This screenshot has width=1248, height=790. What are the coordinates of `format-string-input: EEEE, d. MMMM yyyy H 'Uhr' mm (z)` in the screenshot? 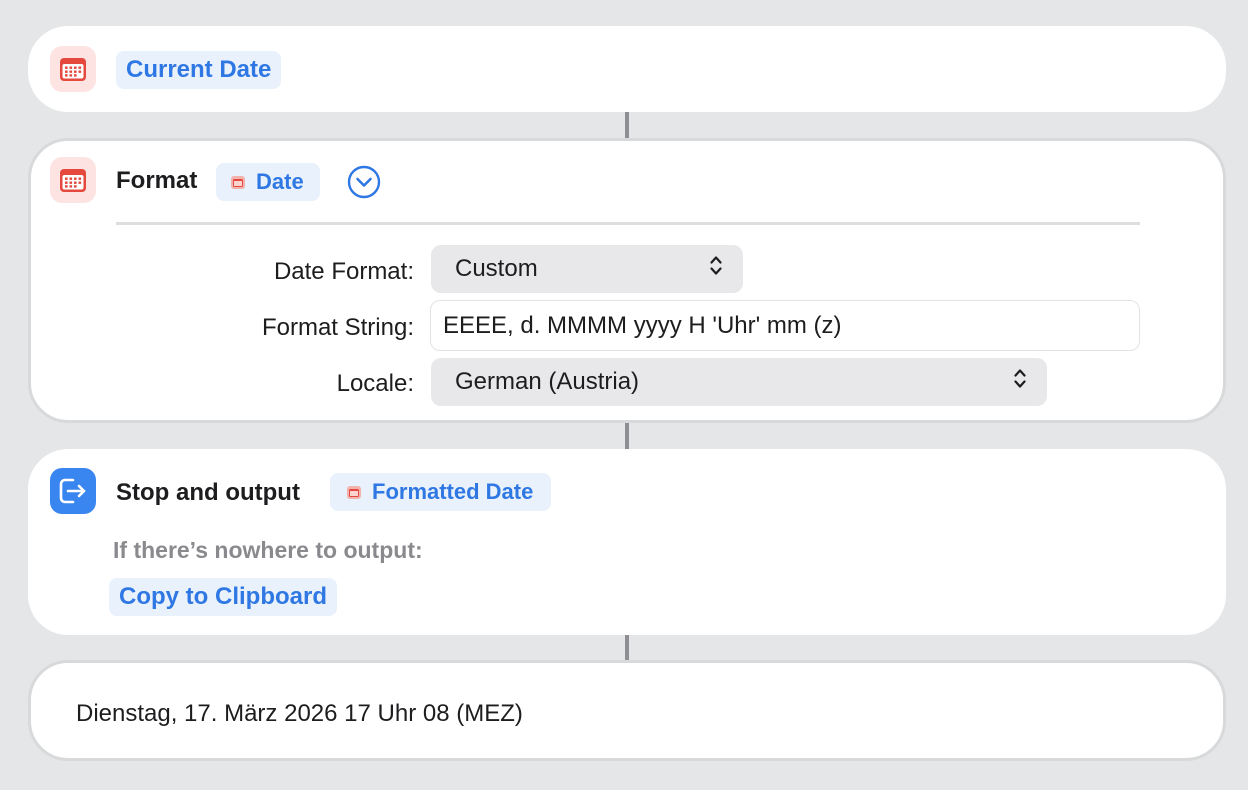 It's located at (785, 325).